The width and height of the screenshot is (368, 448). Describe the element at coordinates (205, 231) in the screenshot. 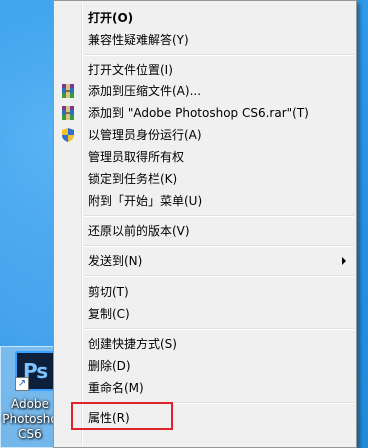

I see `menu-item-restore-previous: 还原以前的版本(V)` at that location.